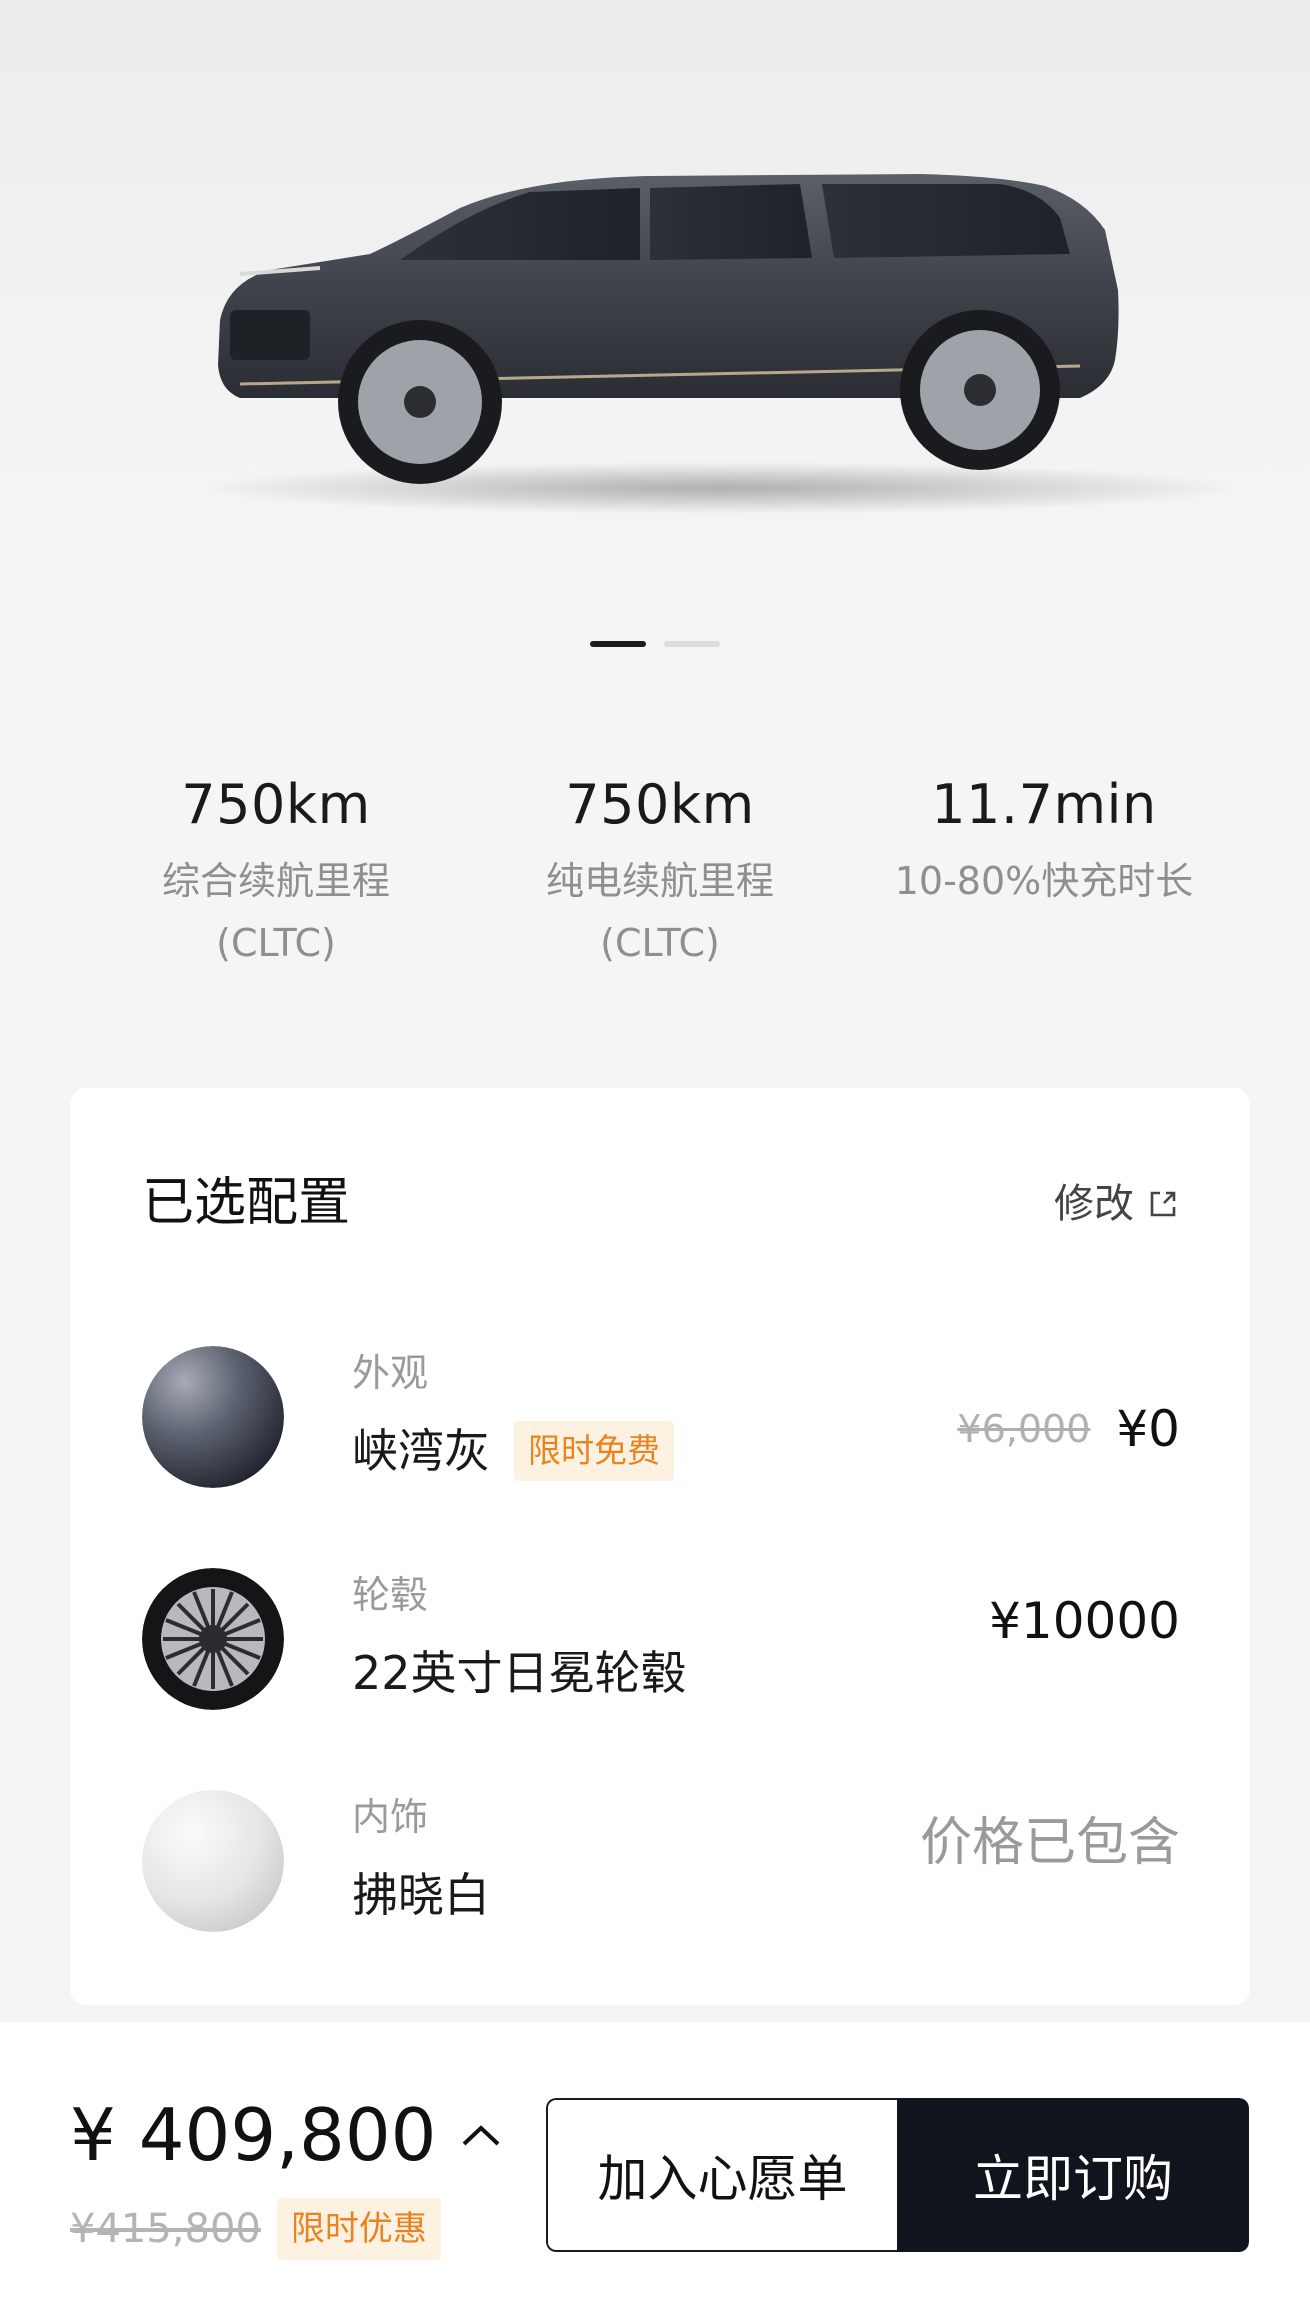 This screenshot has height=2315, width=1310. I want to click on total-price: ¥ 409,800, so click(253, 2135).